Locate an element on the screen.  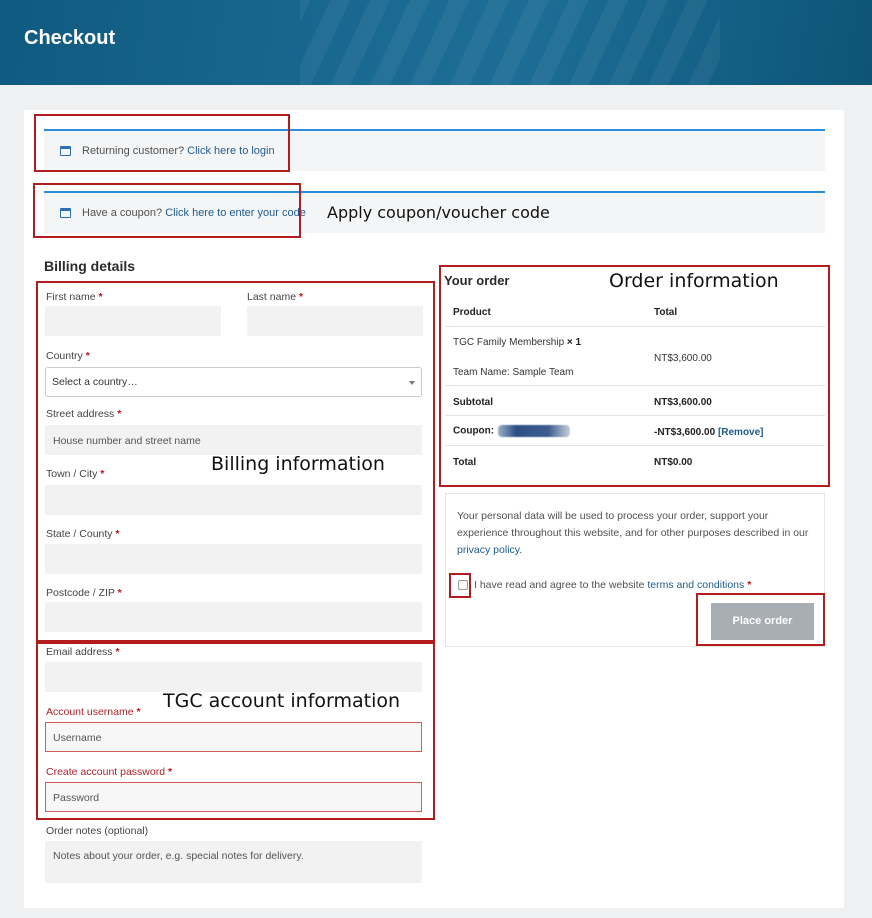
annotation-box-login is located at coordinates (162, 143).